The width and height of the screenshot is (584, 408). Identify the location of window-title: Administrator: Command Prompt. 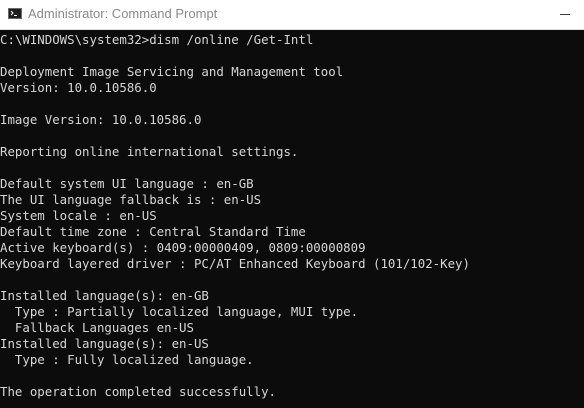
(123, 13).